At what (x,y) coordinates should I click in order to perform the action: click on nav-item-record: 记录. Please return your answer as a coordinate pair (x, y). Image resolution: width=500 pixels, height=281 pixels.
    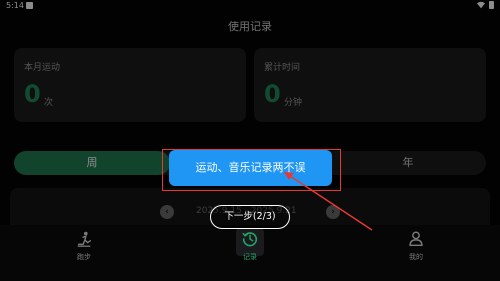
    Looking at the image, I should click on (250, 246).